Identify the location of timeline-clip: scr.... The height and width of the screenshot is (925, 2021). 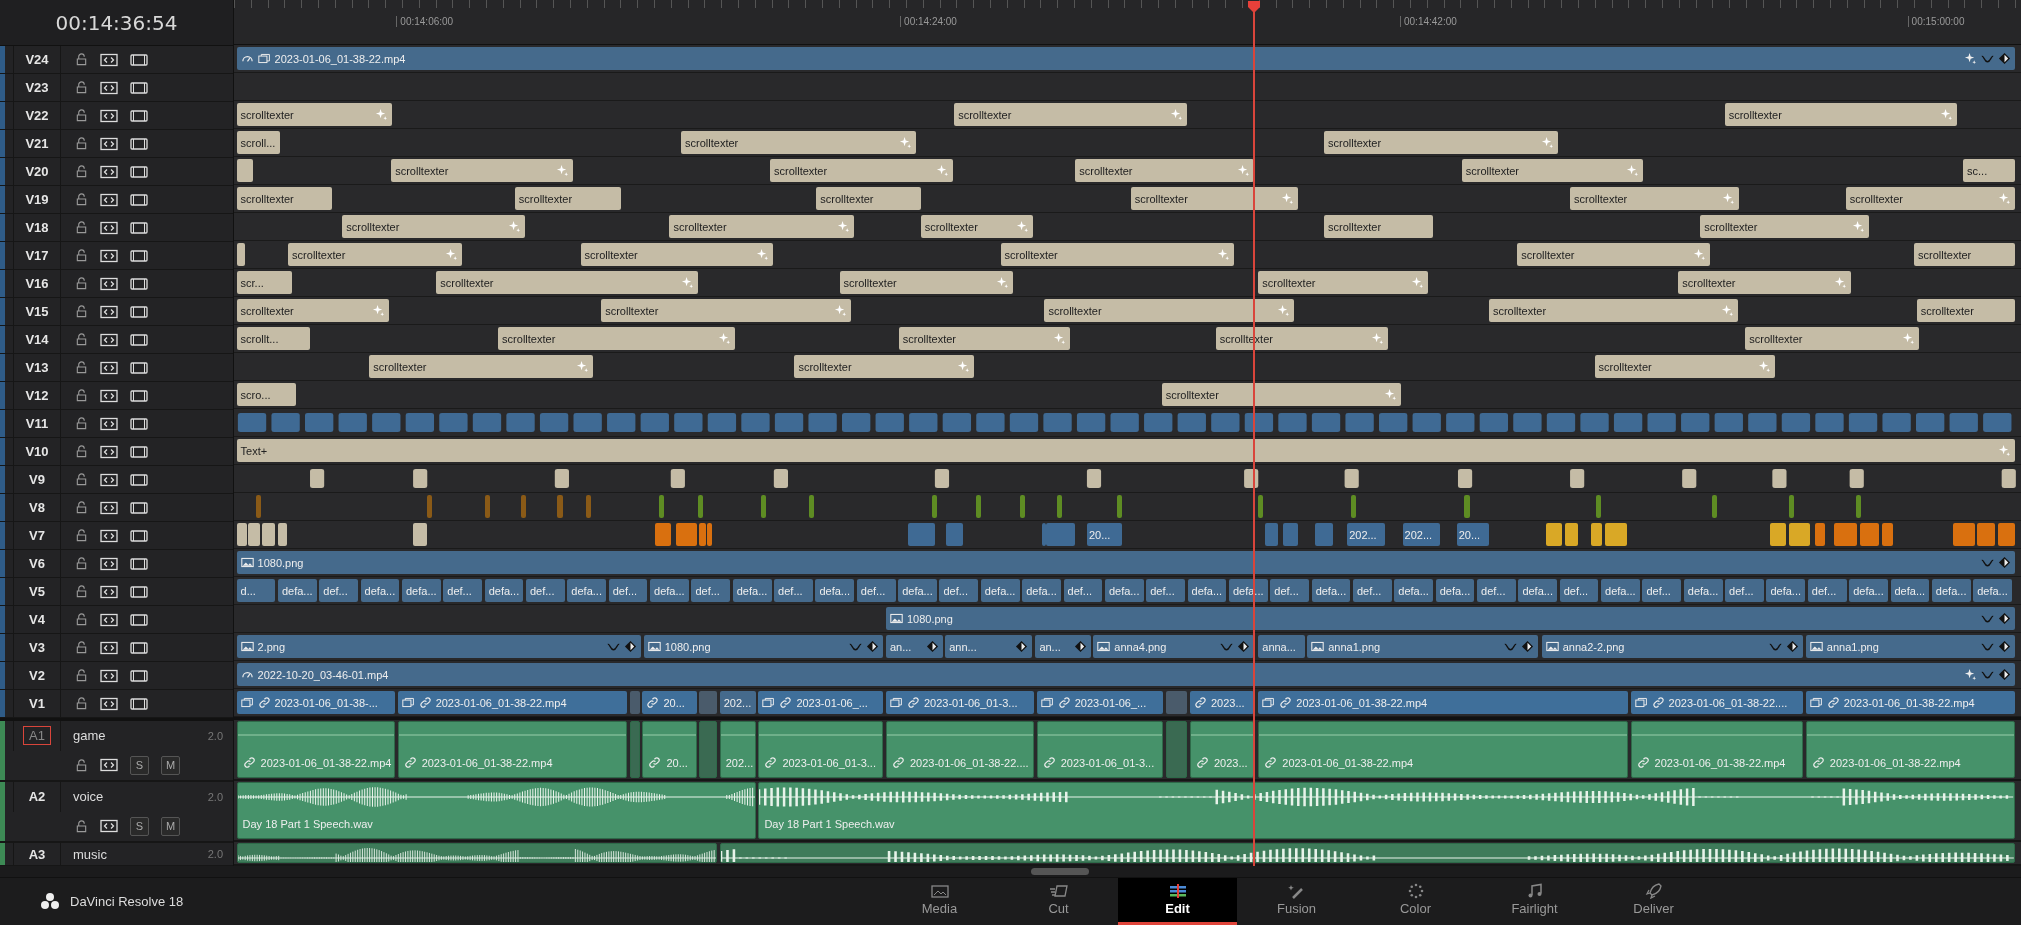
(264, 282).